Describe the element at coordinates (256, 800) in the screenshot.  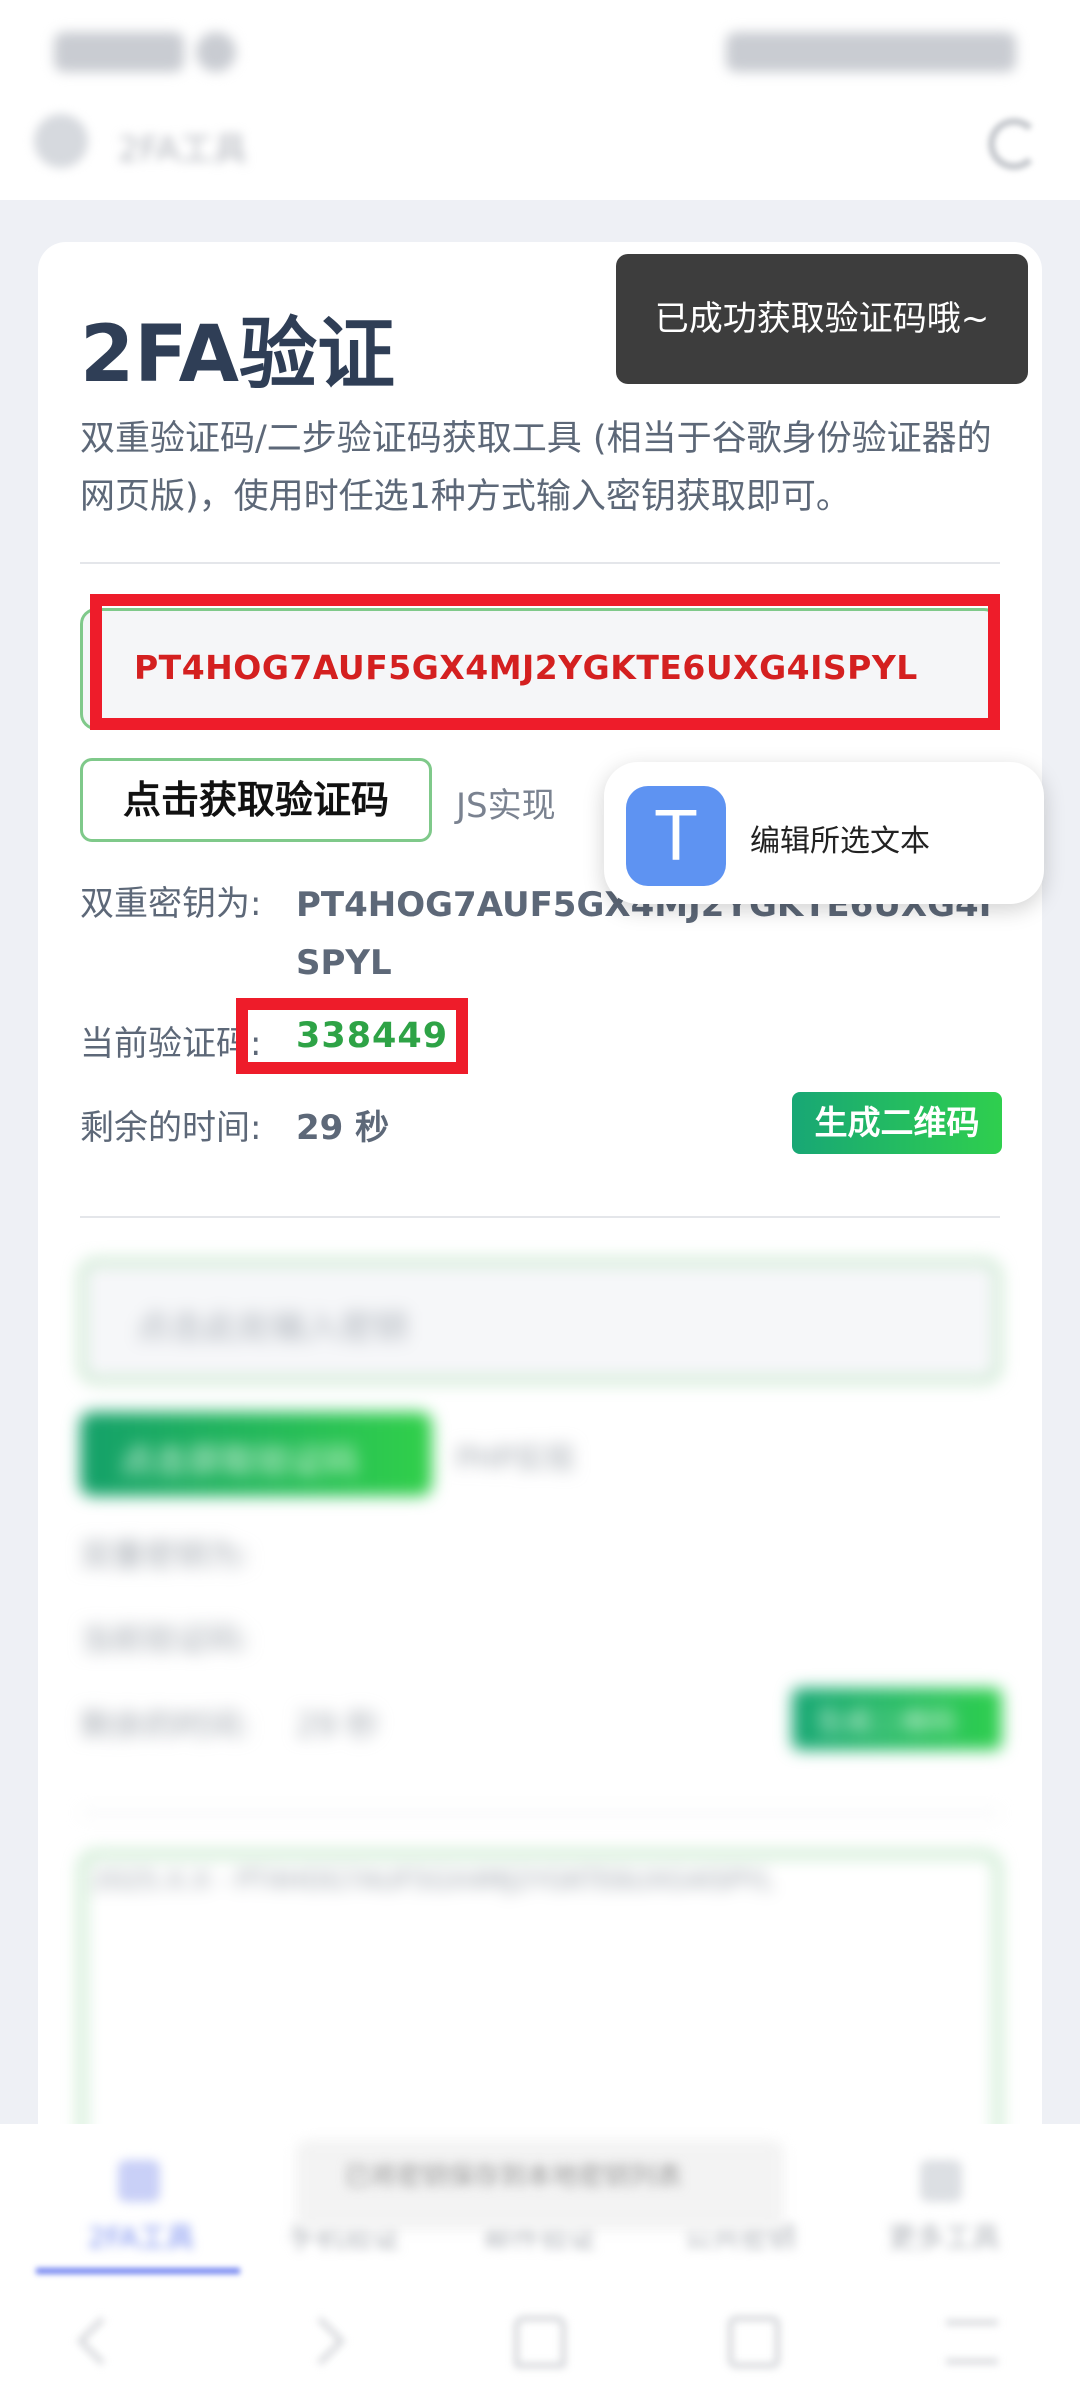
I see `get-code-button: 点击获取验证码` at that location.